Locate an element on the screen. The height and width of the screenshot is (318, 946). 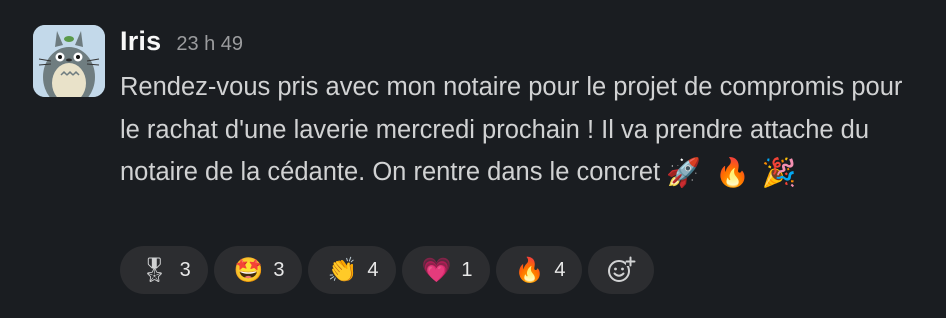
reaction-fire: 🔥 4 is located at coordinates (539, 270).